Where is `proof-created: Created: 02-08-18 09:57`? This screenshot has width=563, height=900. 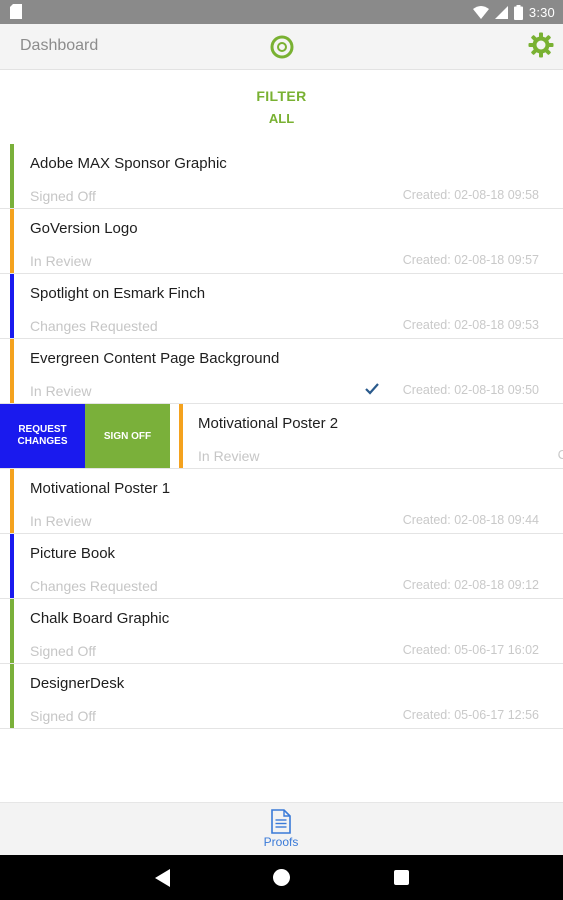
proof-created: Created: 02-08-18 09:57 is located at coordinates (470, 260).